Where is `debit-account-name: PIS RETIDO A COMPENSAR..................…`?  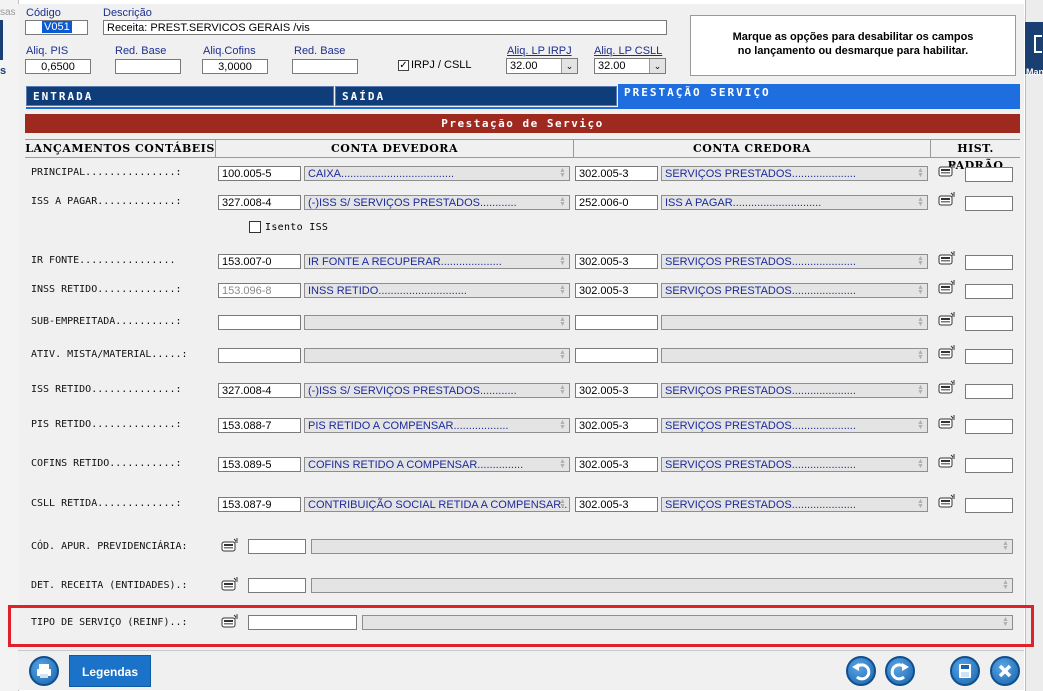 debit-account-name: PIS RETIDO A COMPENSAR..................… is located at coordinates (437, 425).